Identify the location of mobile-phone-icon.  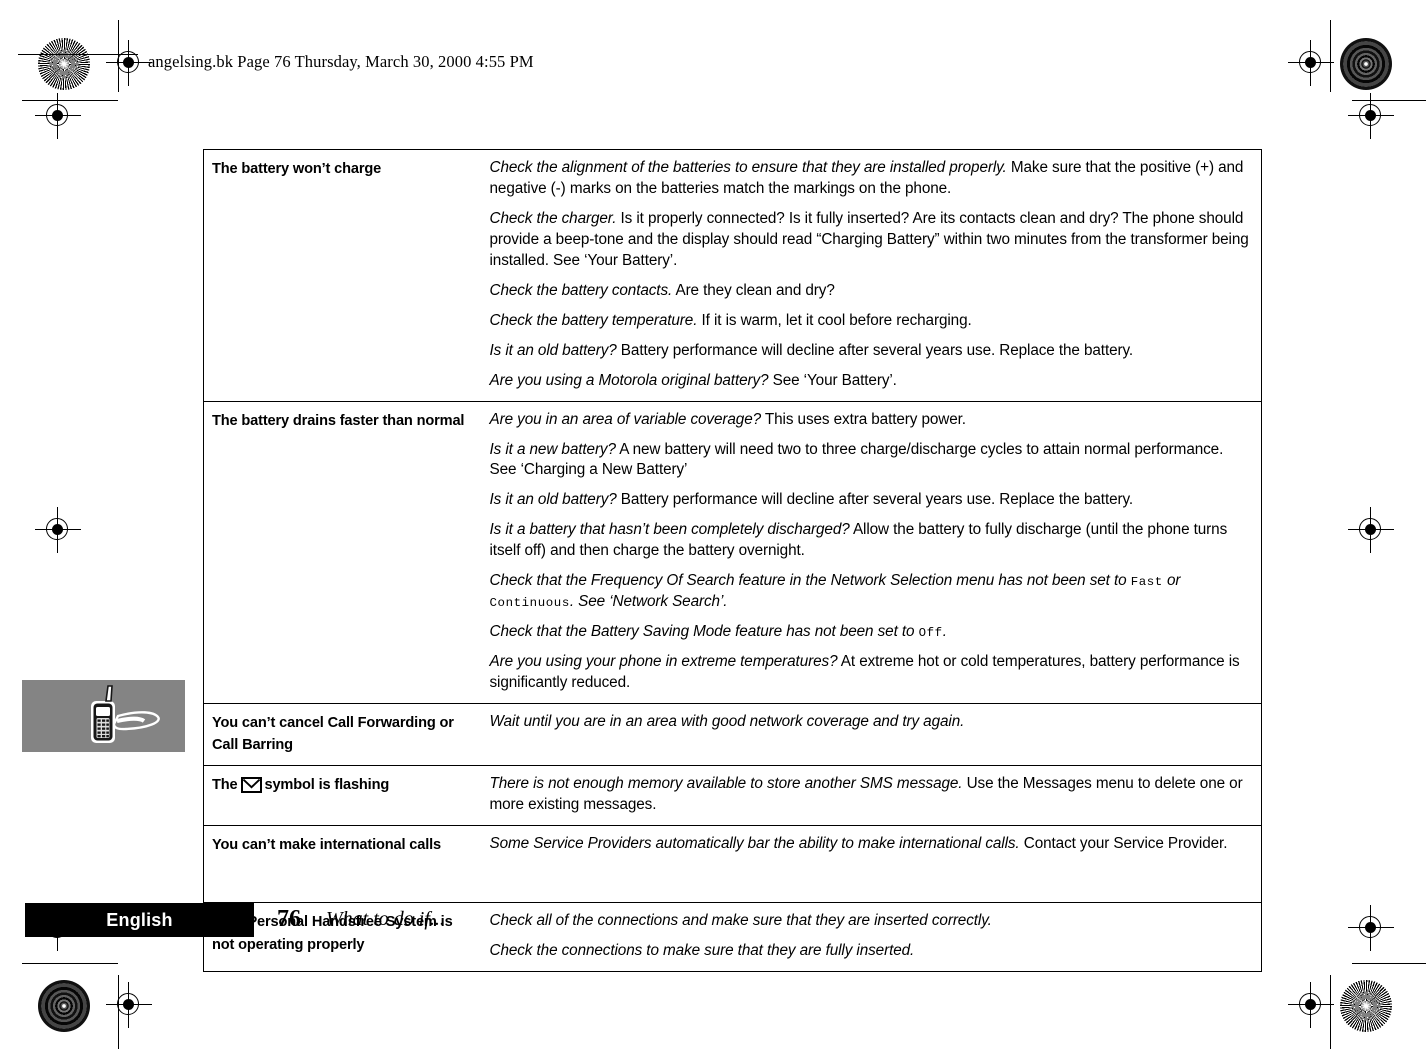
(125, 714).